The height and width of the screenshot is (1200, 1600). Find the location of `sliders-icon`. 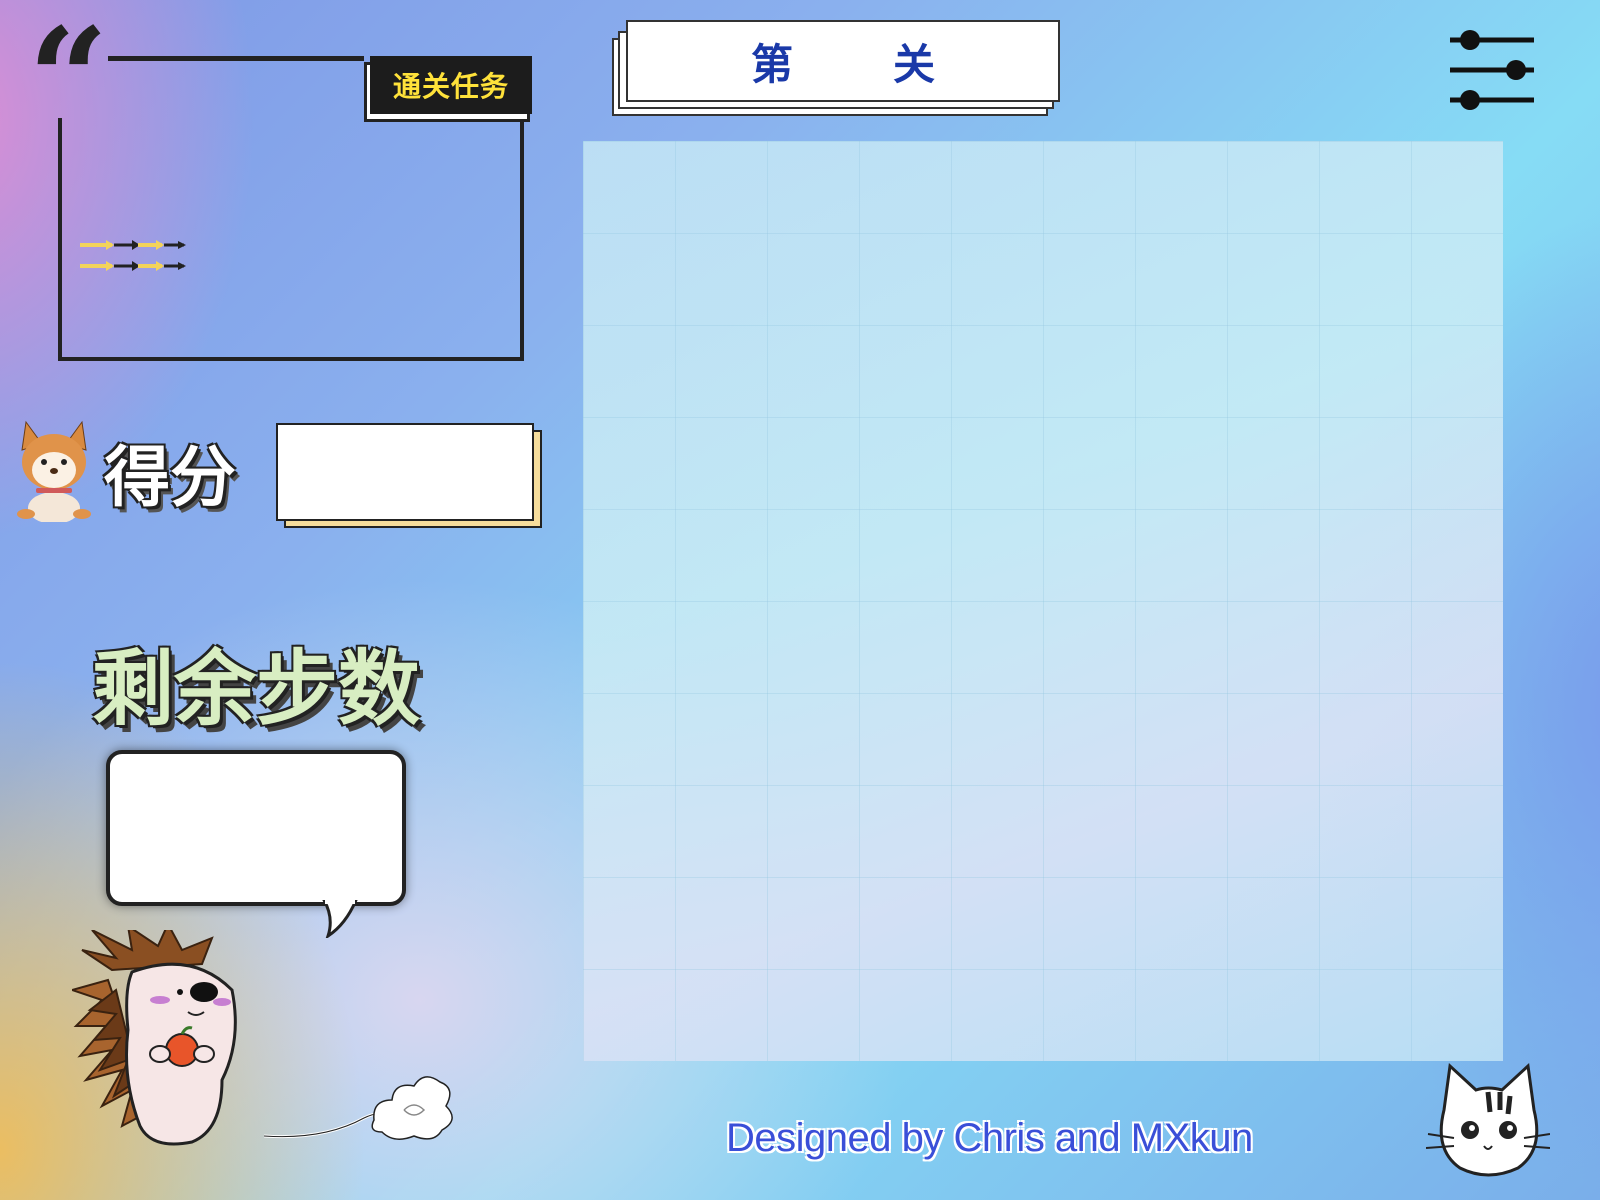

sliders-icon is located at coordinates (1492, 72).